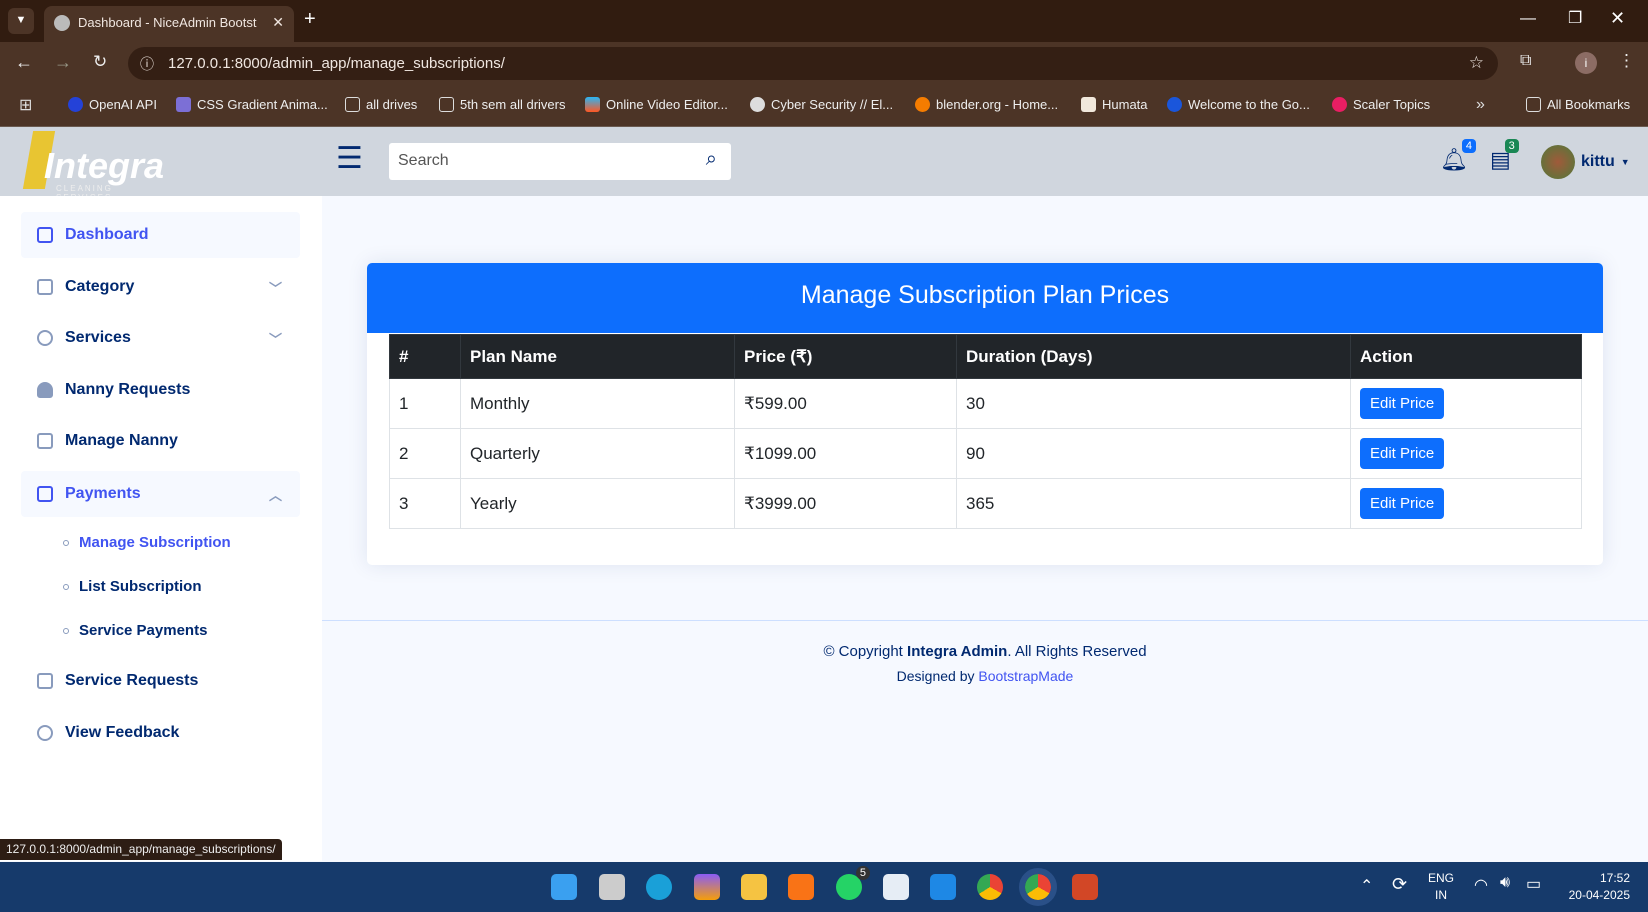 The image size is (1648, 912). I want to click on sidebar-item-dashboard: Dashboard, so click(160, 235).